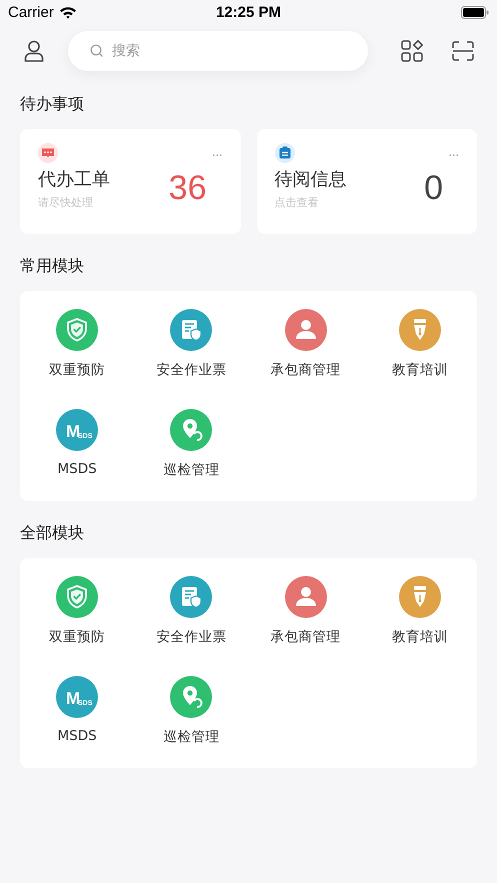 Image resolution: width=497 pixels, height=883 pixels. Describe the element at coordinates (74, 179) in the screenshot. I see `card-title: 代办工单` at that location.